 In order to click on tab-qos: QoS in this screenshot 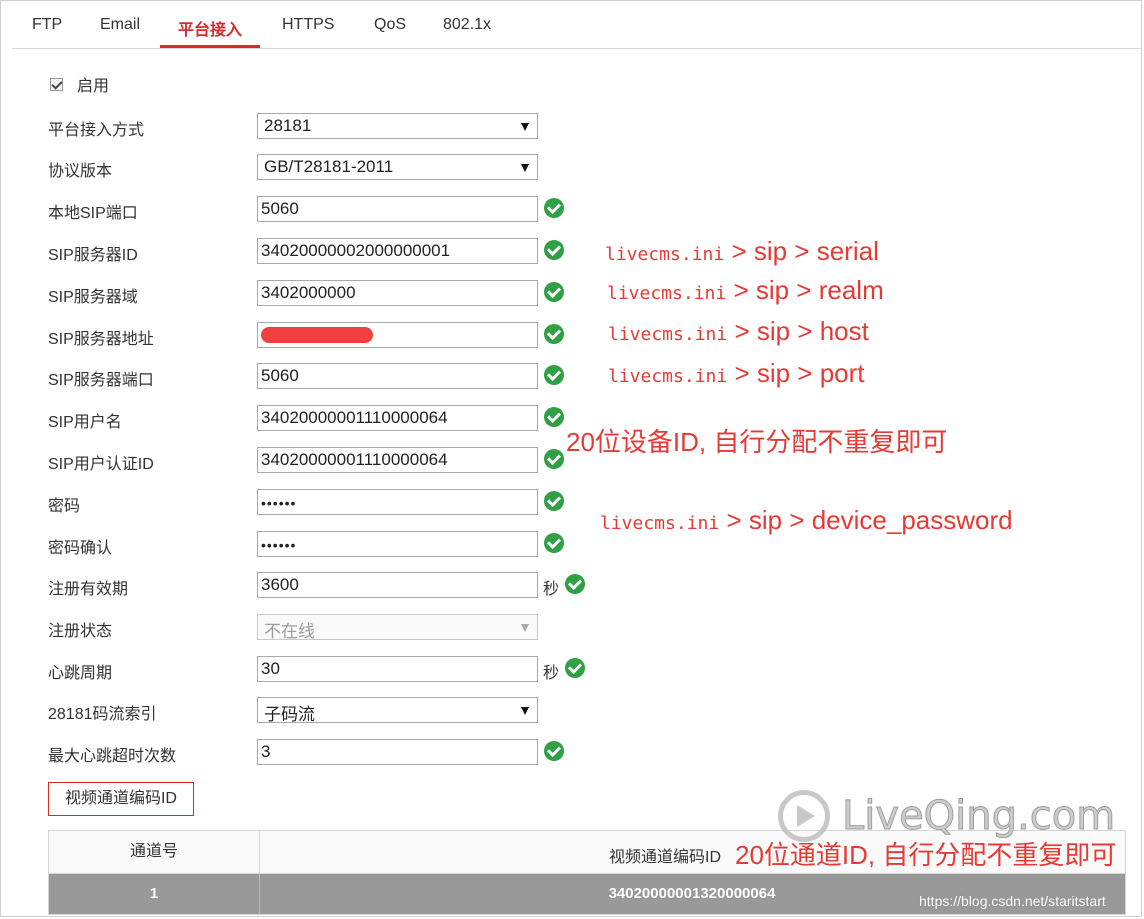, I will do `click(390, 32)`.